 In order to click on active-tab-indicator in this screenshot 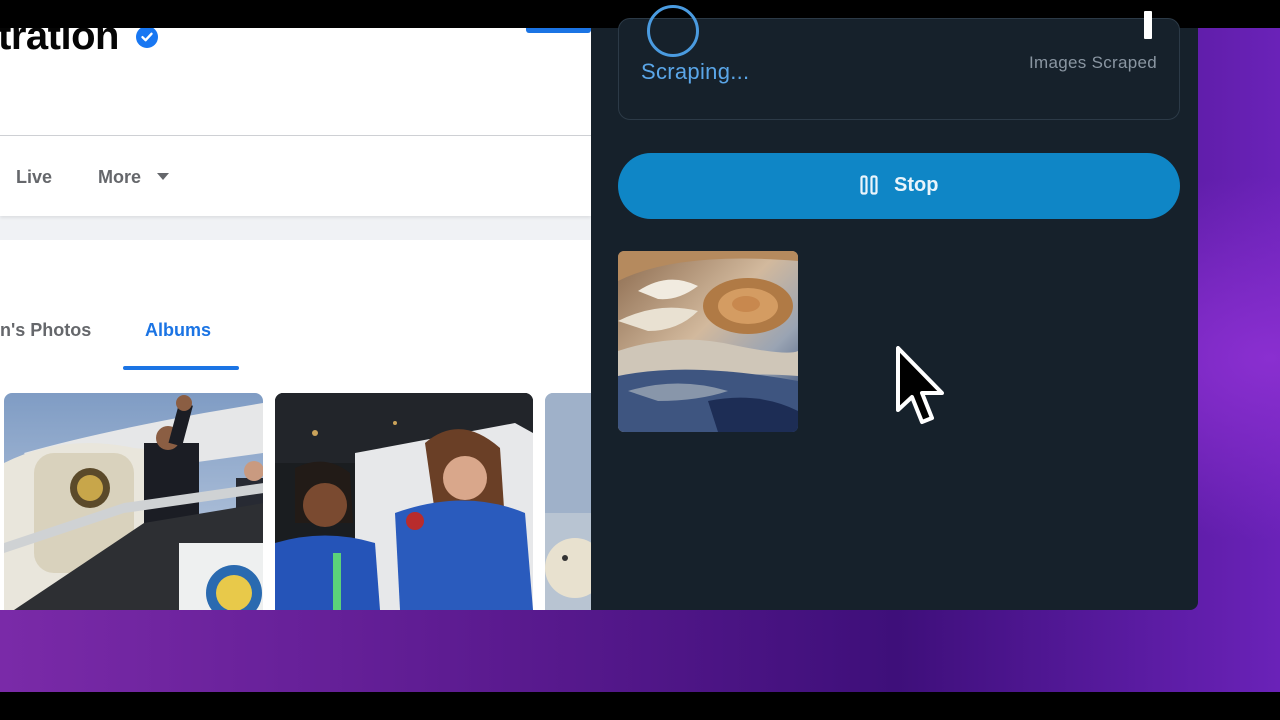, I will do `click(181, 368)`.